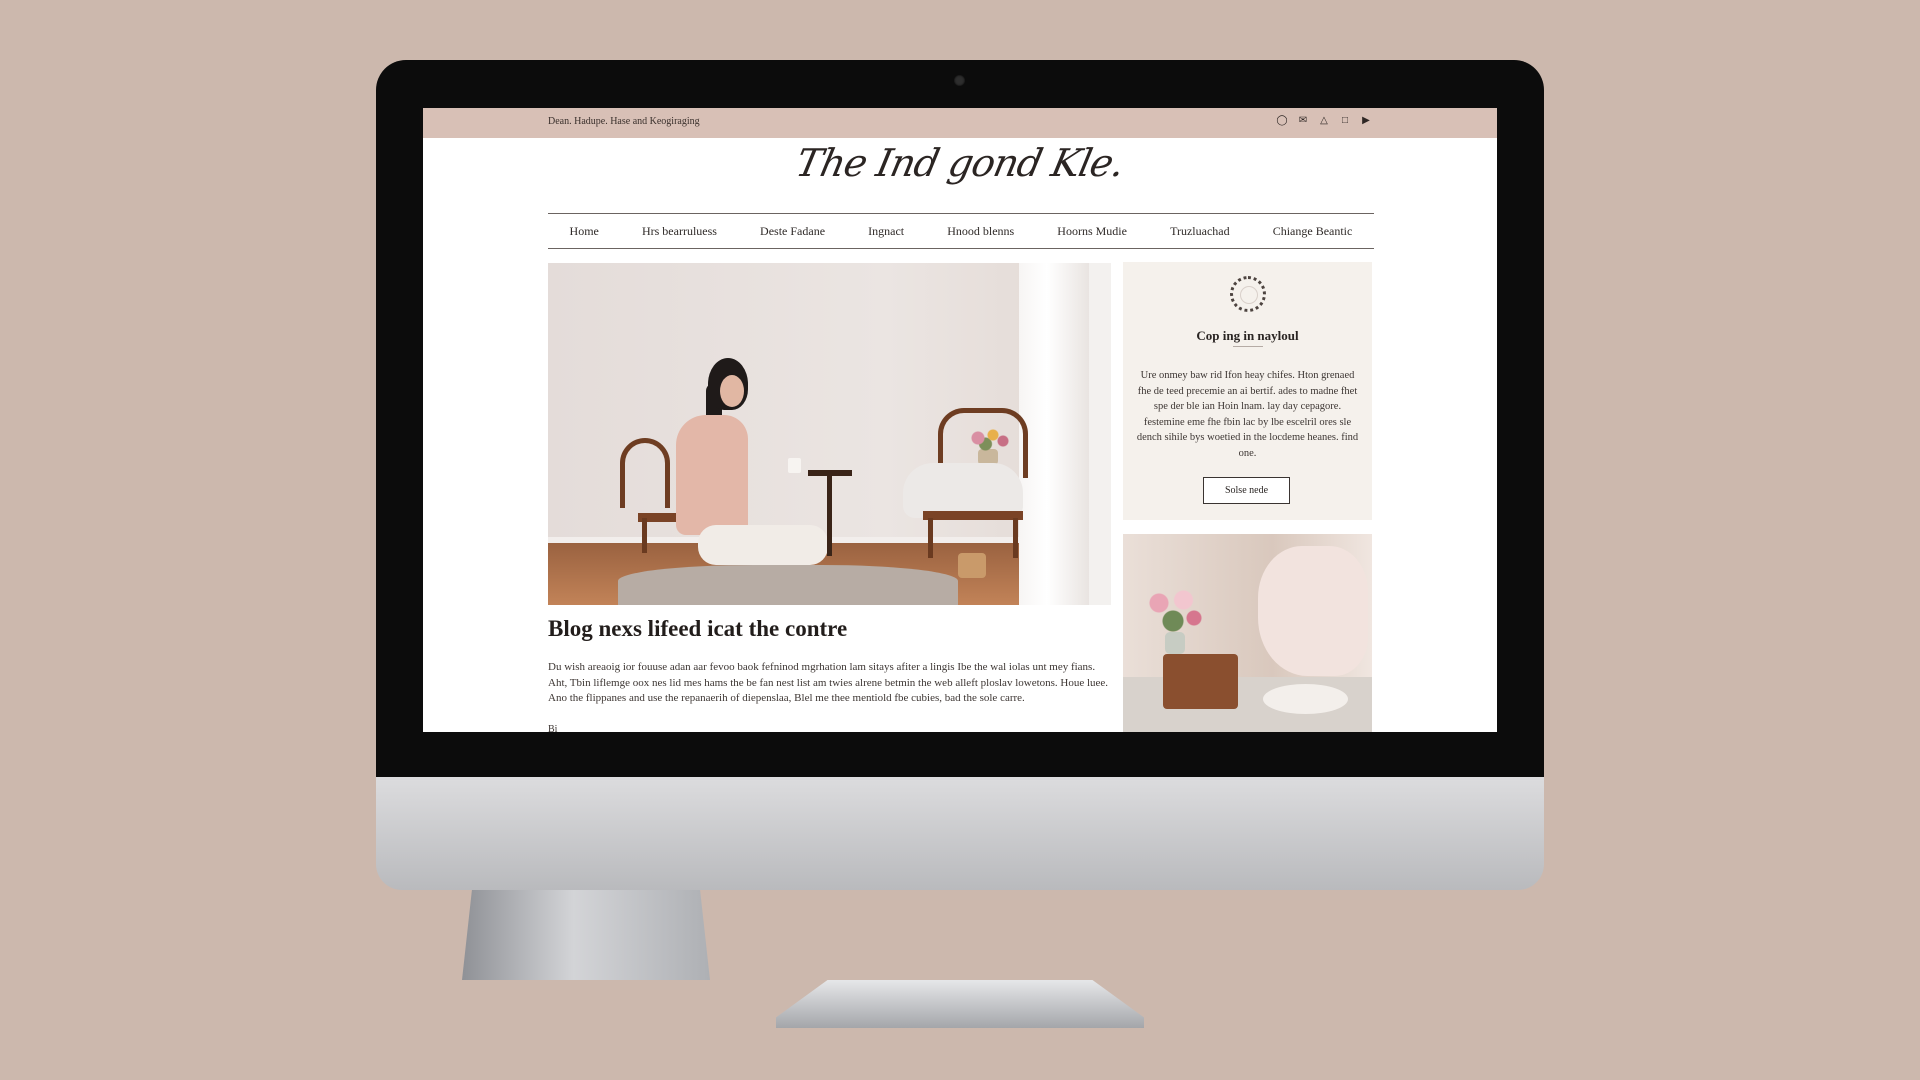 Image resolution: width=1920 pixels, height=1080 pixels. I want to click on woman-figure, so click(712, 475).